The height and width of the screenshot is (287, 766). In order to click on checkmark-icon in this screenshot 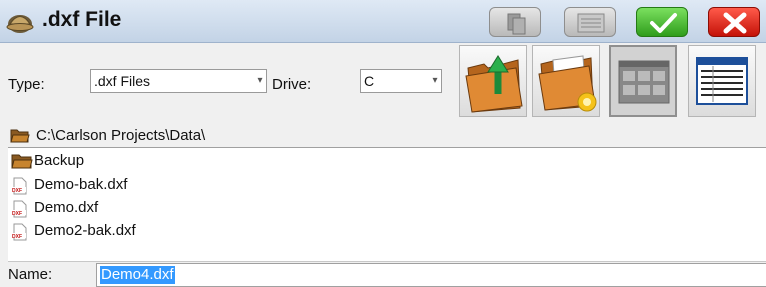, I will do `click(663, 23)`.